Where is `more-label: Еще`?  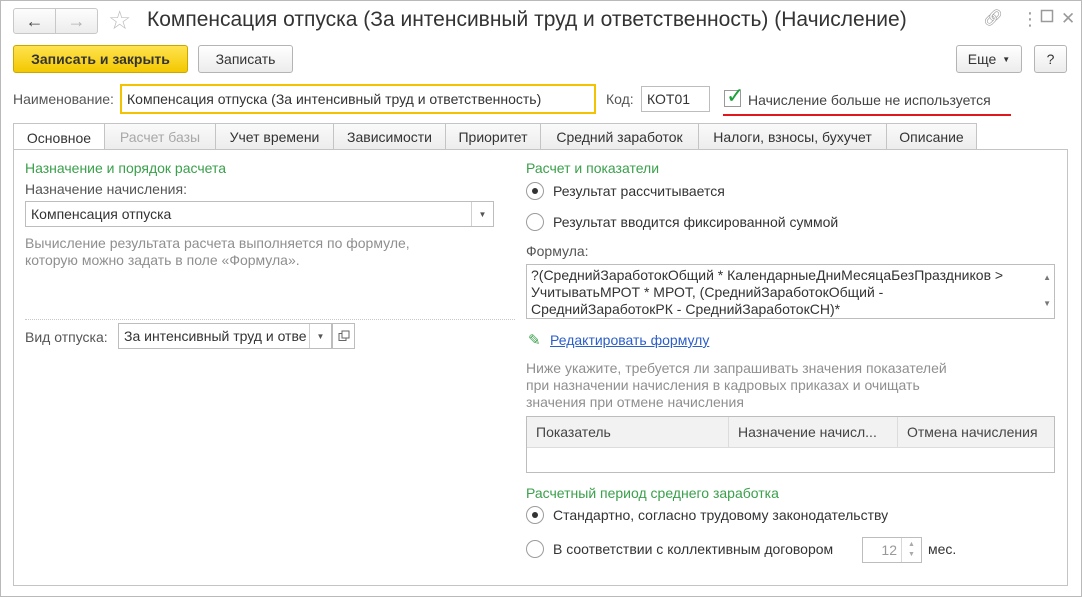 more-label: Еще is located at coordinates (982, 59).